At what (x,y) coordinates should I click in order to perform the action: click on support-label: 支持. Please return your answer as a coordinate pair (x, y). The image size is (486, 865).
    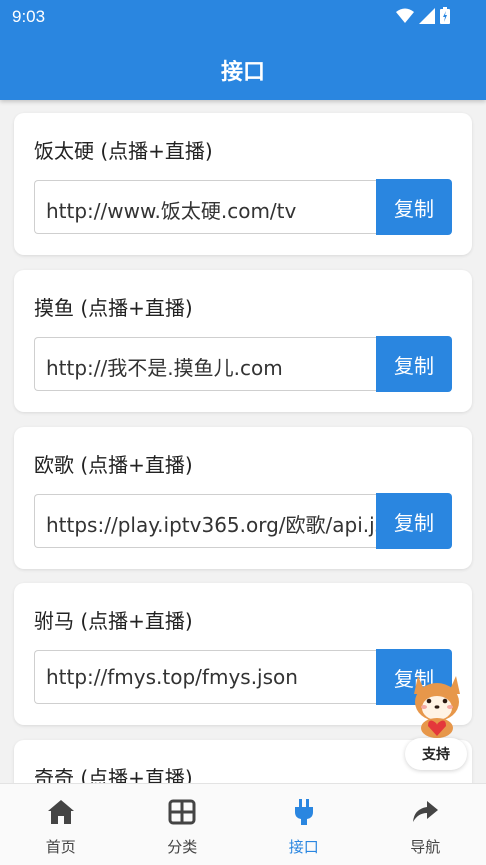
    Looking at the image, I should click on (436, 754).